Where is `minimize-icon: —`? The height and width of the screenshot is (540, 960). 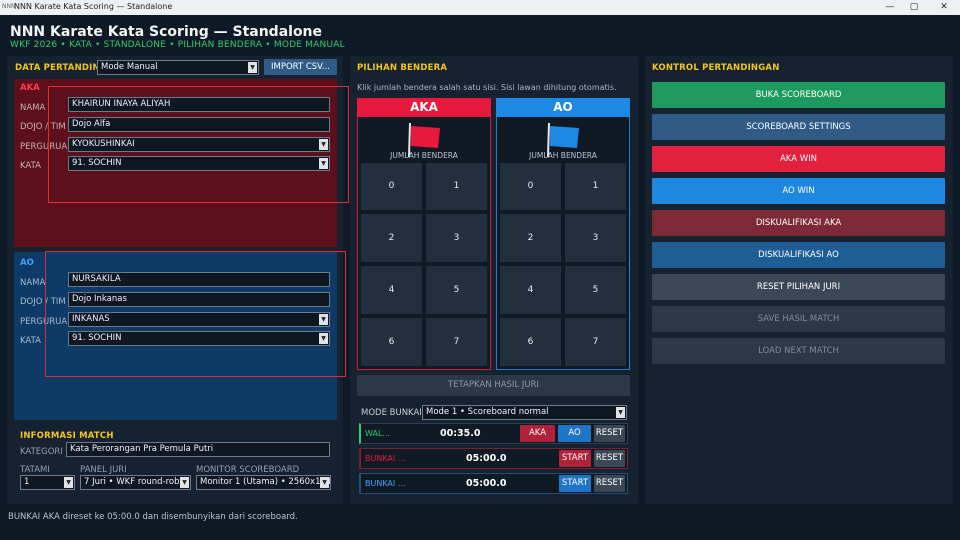
minimize-icon: — is located at coordinates (890, 7).